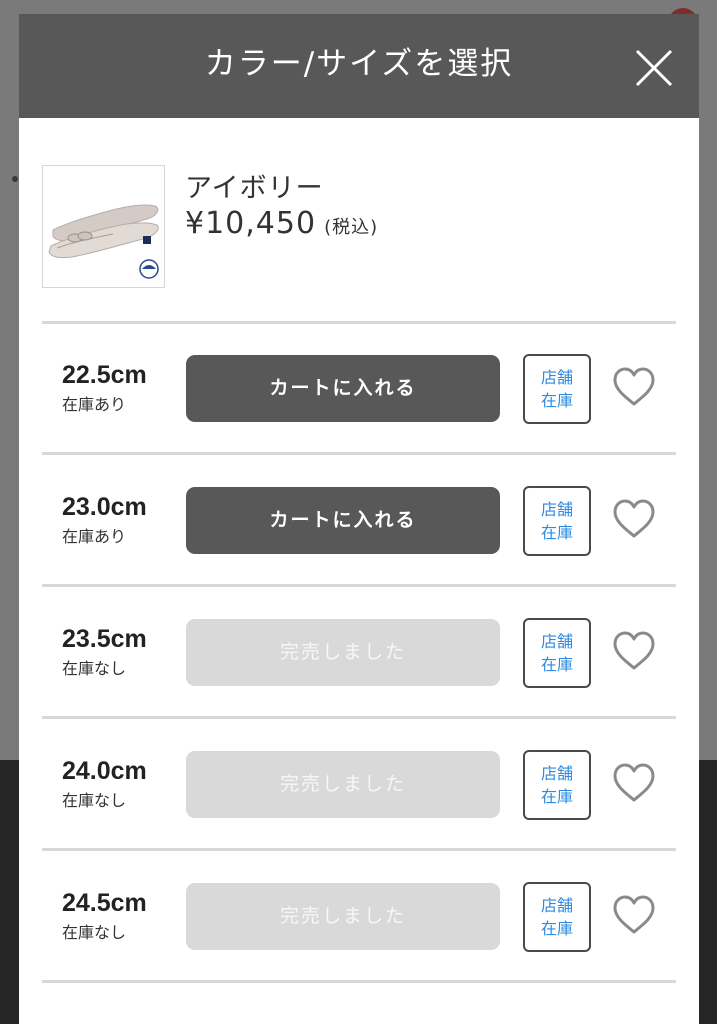 This screenshot has height=1024, width=717. What do you see at coordinates (104, 903) in the screenshot?
I see `size-label: 24.5cm` at bounding box center [104, 903].